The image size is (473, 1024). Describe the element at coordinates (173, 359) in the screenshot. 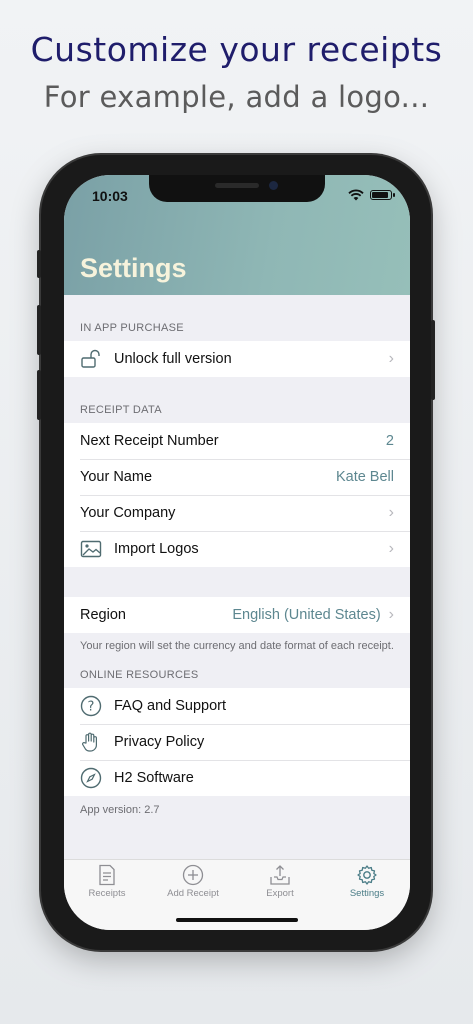

I see `unlock-label: Unlock full version` at that location.